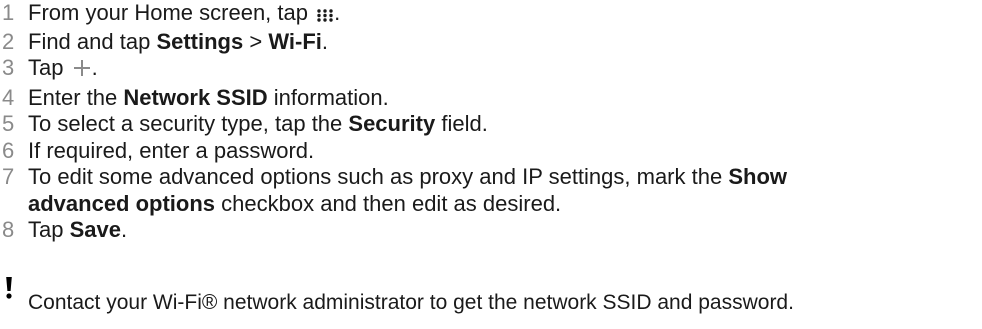 The height and width of the screenshot is (329, 982). I want to click on save-label: Save, so click(95, 229).